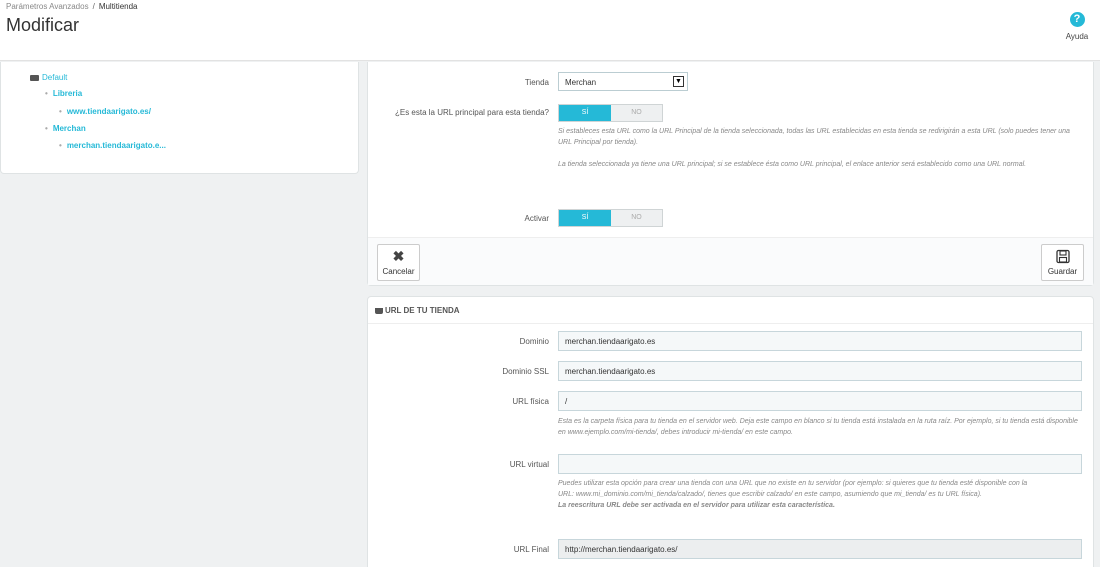 The height and width of the screenshot is (567, 1100). What do you see at coordinates (43, 25) in the screenshot?
I see `page-title: Modificar` at bounding box center [43, 25].